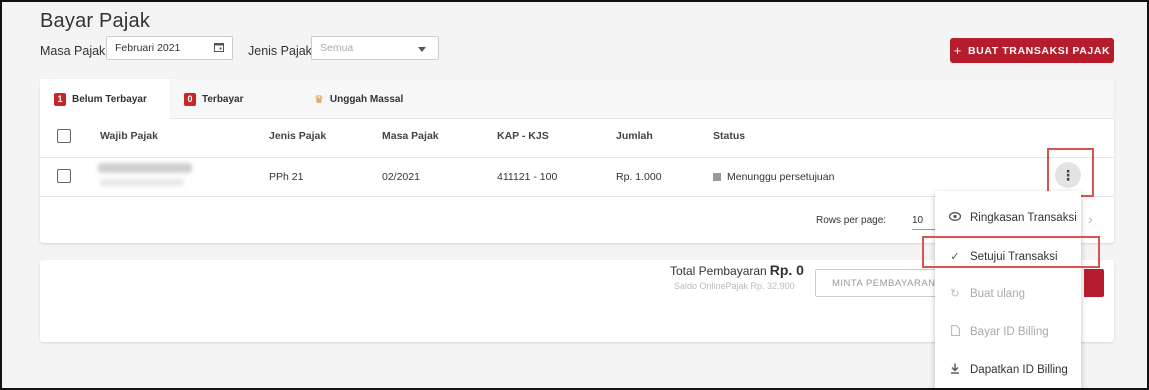 This screenshot has height=390, width=1149. I want to click on jenis-pajak-select: Semua, so click(375, 48).